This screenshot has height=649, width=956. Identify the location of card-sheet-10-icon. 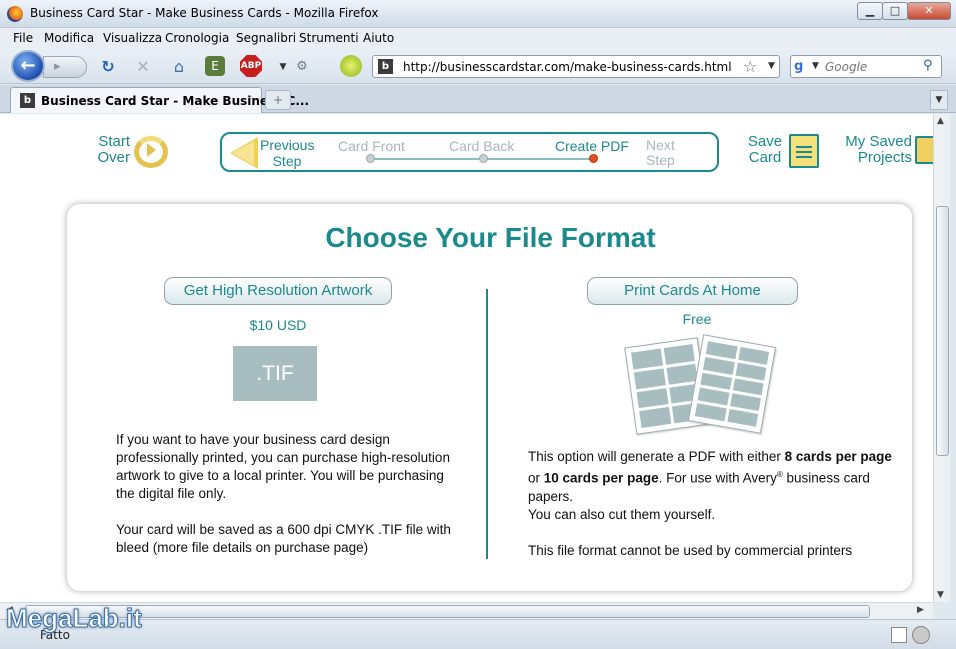
(732, 384).